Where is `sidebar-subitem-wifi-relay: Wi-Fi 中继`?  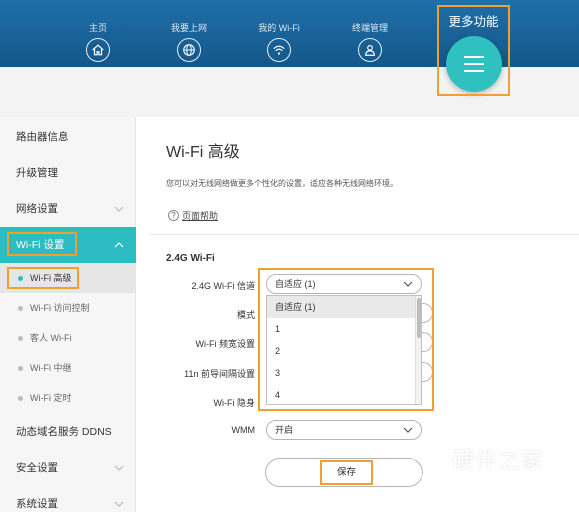 sidebar-subitem-wifi-relay: Wi-Fi 中继 is located at coordinates (68, 368).